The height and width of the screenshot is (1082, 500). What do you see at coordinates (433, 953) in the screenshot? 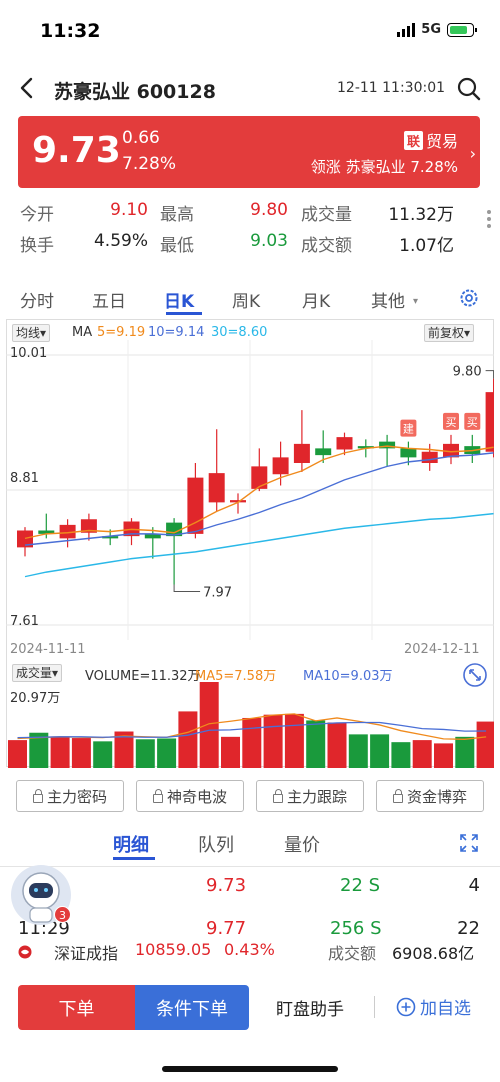
I see `index-turnover: 6908.68亿` at bounding box center [433, 953].